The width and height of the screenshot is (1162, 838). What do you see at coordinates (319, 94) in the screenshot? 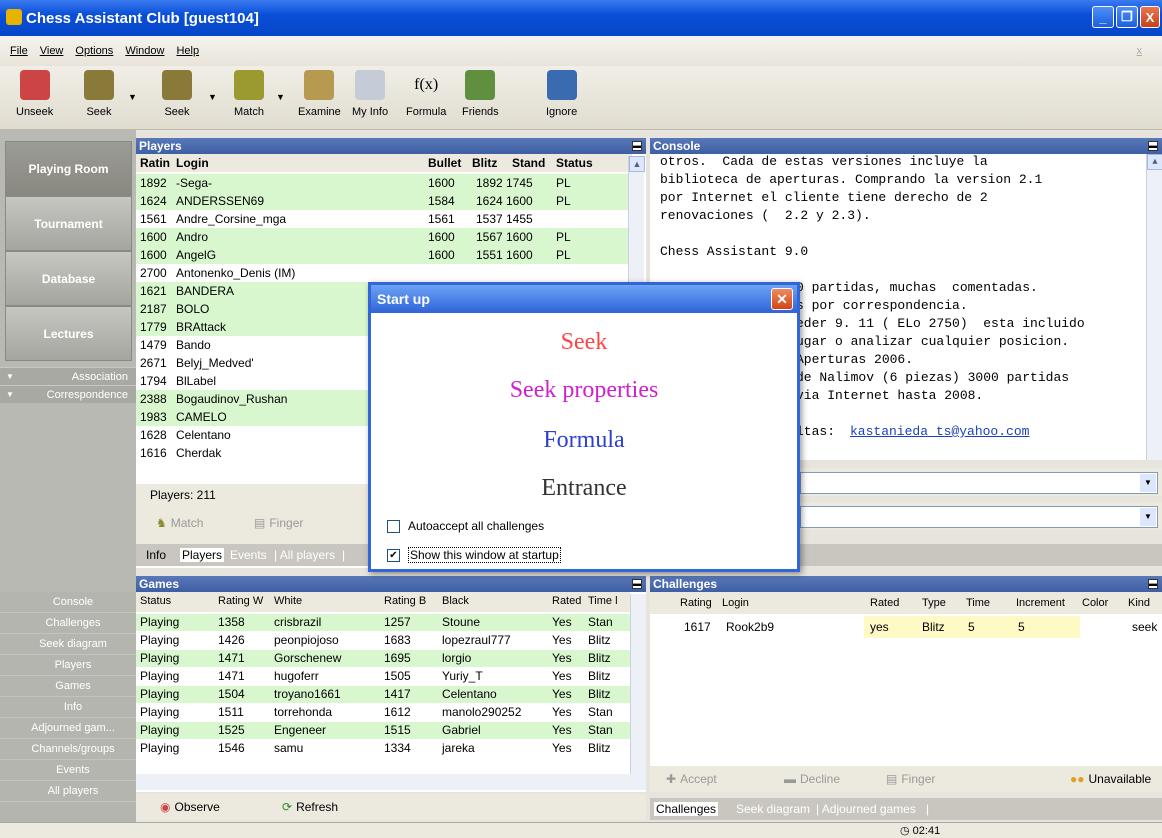
I see `examine-button: Examine` at bounding box center [319, 94].